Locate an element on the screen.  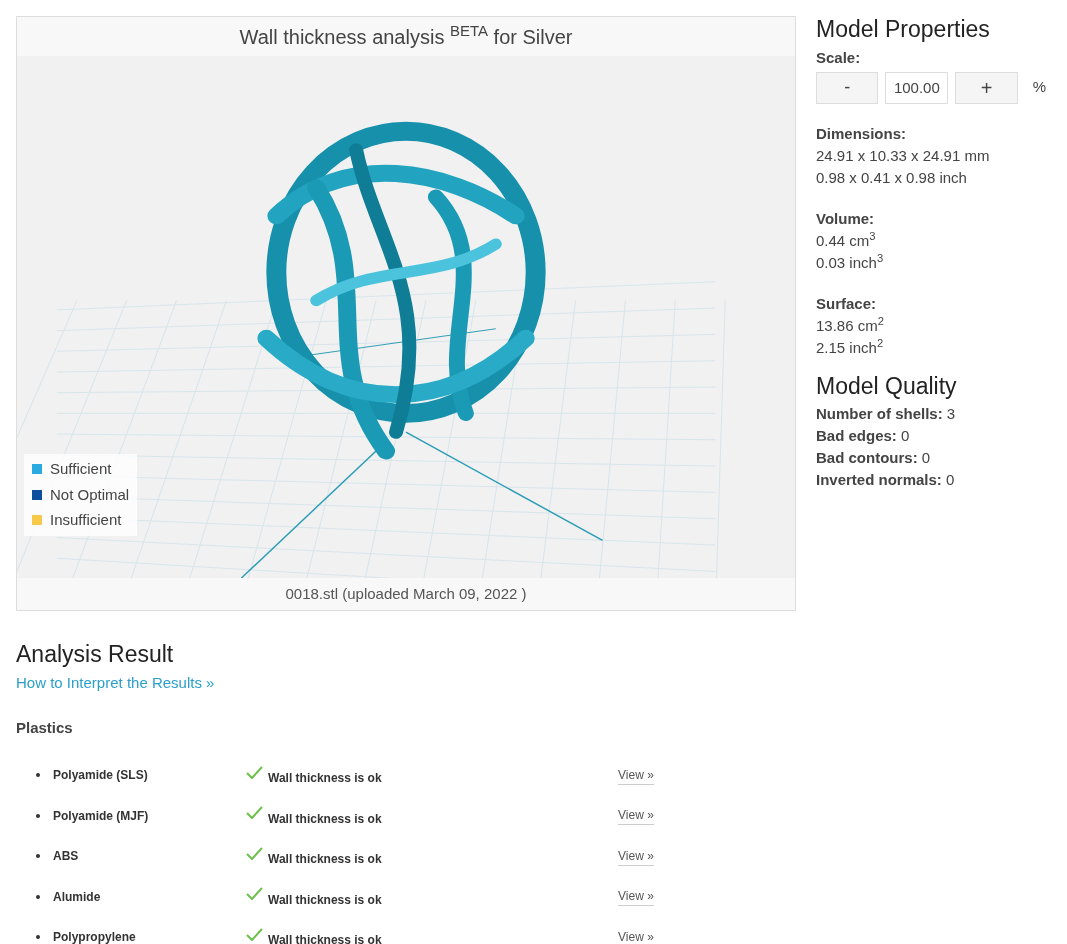
material-name: Polypropylene is located at coordinates (95, 936).